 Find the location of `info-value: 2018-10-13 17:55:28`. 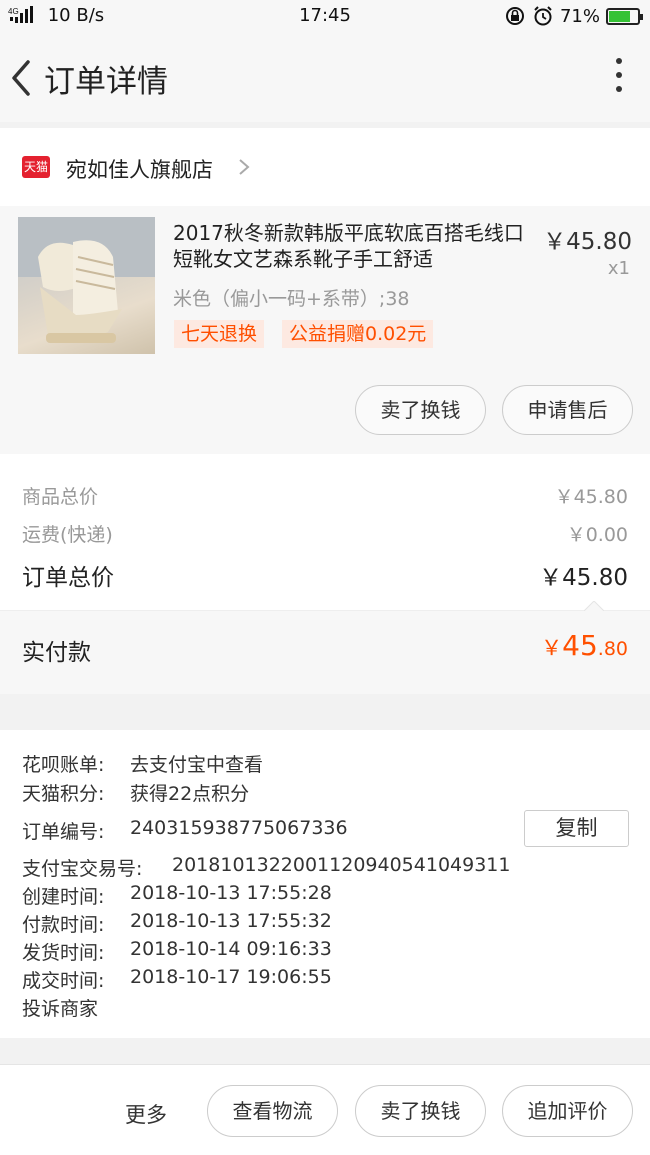

info-value: 2018-10-13 17:55:28 is located at coordinates (231, 893).